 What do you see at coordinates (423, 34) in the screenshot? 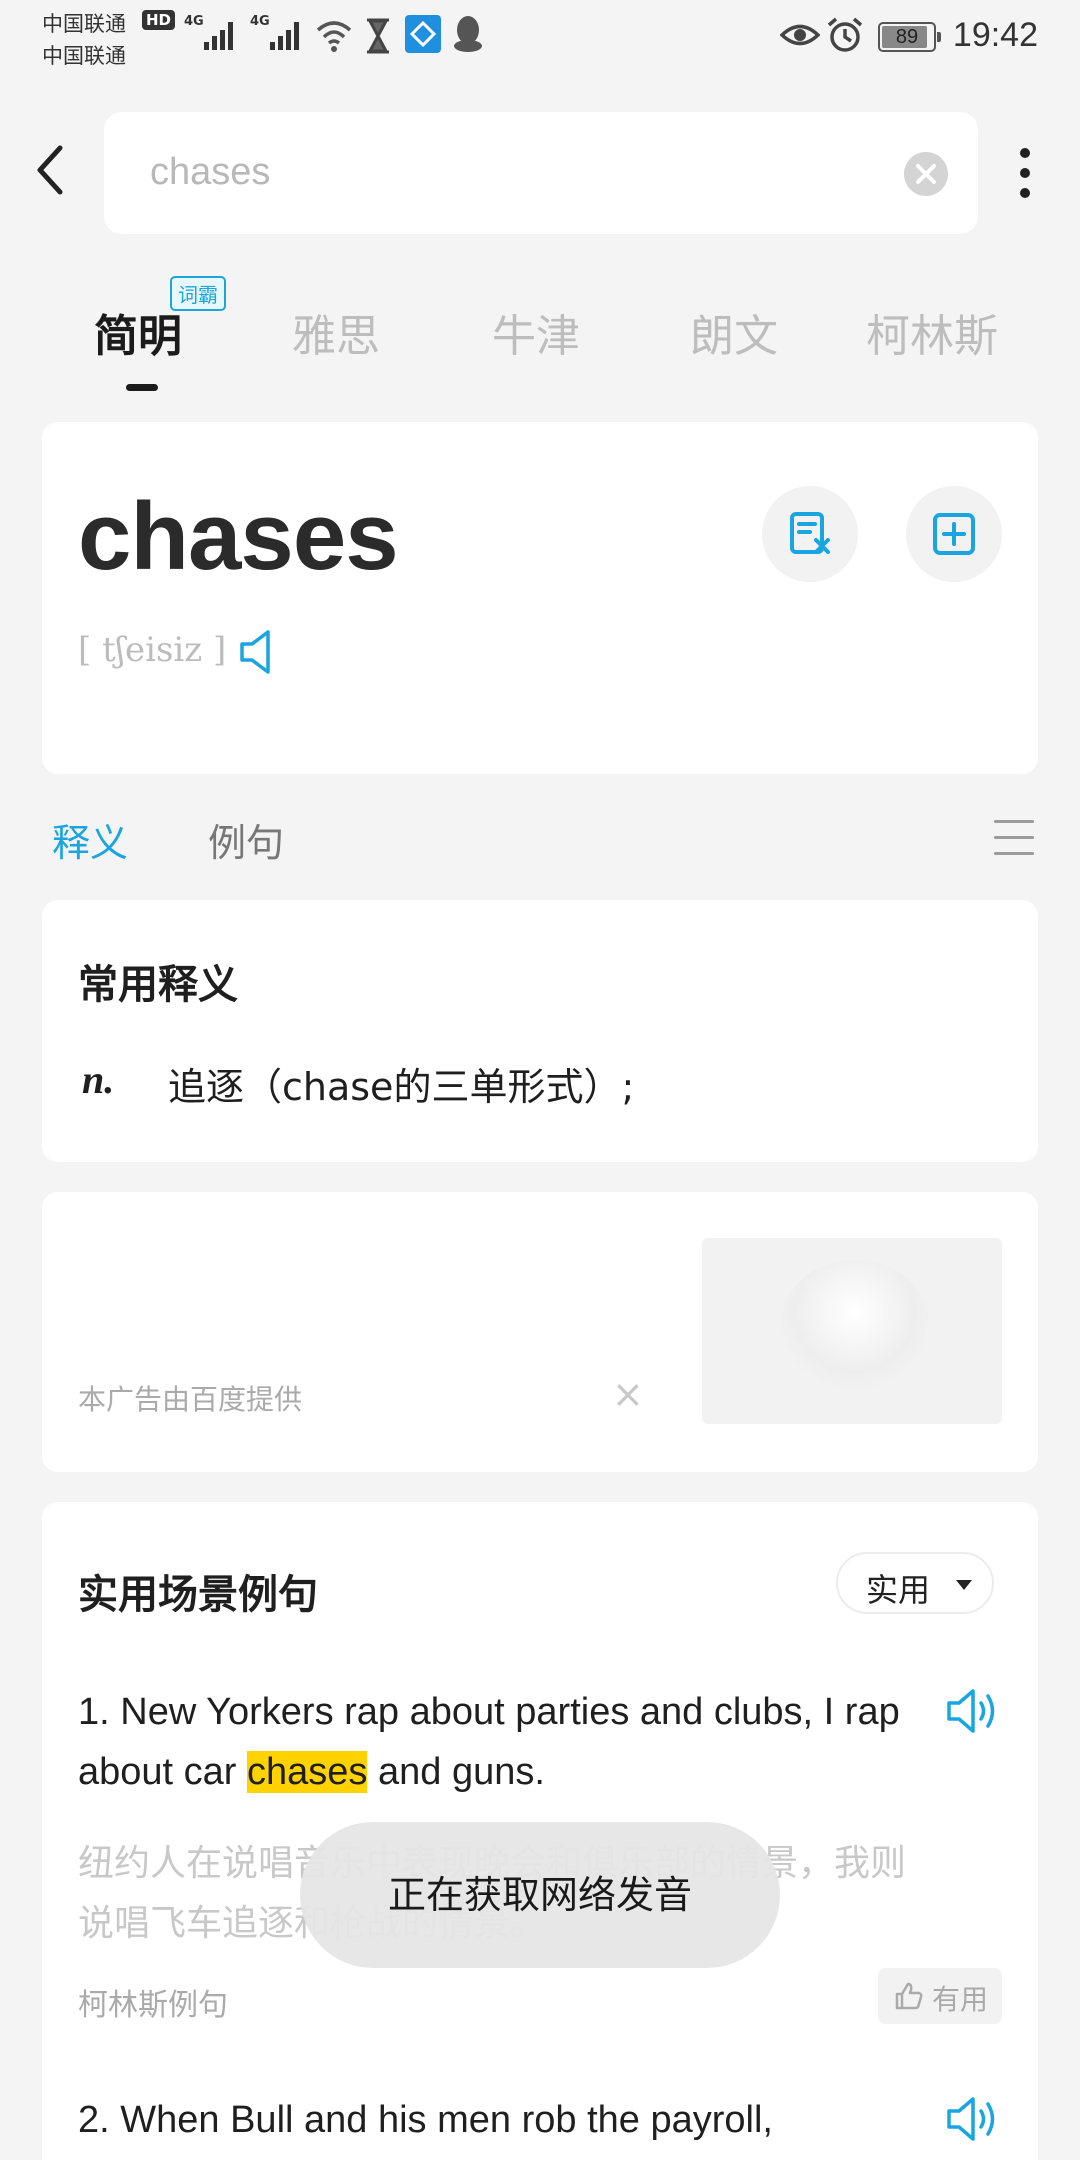
I see `app-notification-icon` at bounding box center [423, 34].